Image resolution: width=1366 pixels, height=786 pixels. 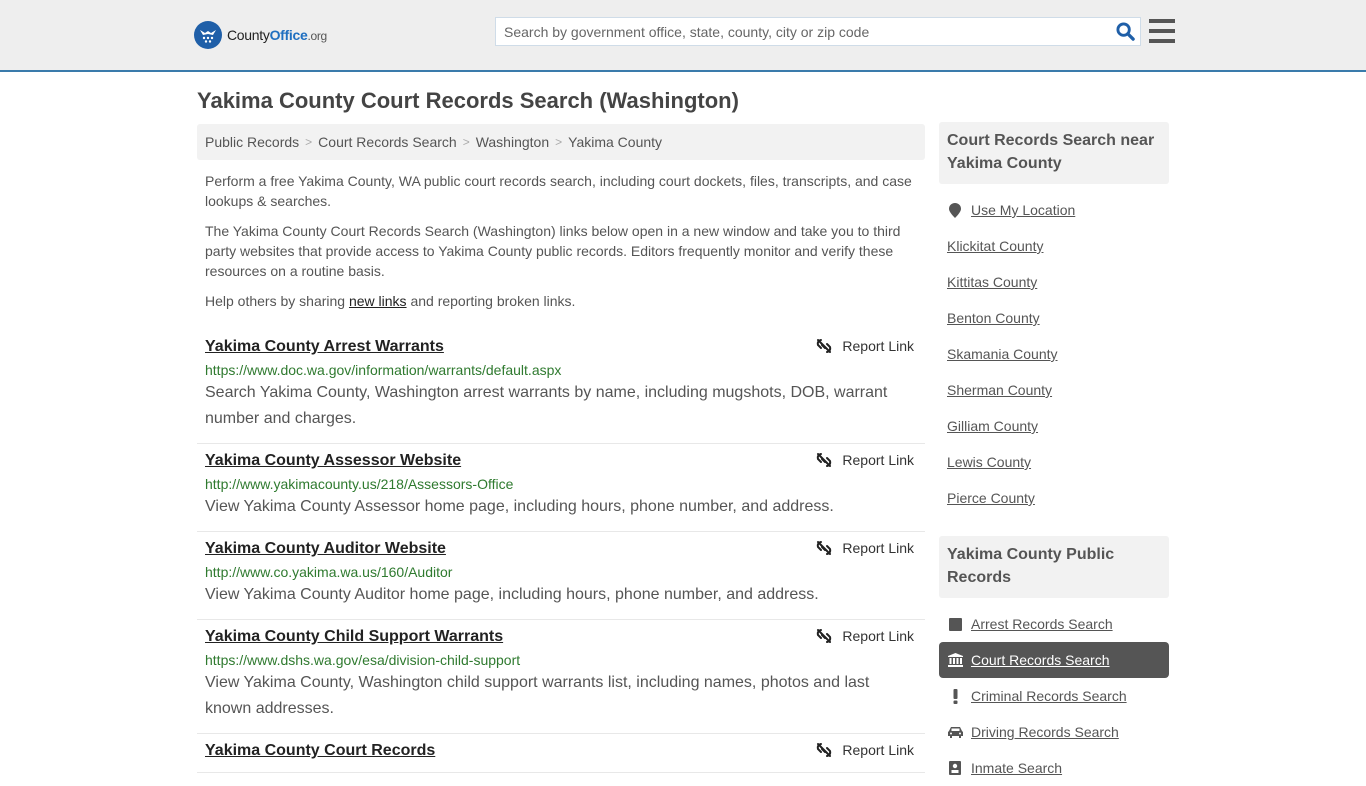 What do you see at coordinates (1054, 153) in the screenshot?
I see `sidebar-nearby-heading: Court Records Search near Yakima County` at bounding box center [1054, 153].